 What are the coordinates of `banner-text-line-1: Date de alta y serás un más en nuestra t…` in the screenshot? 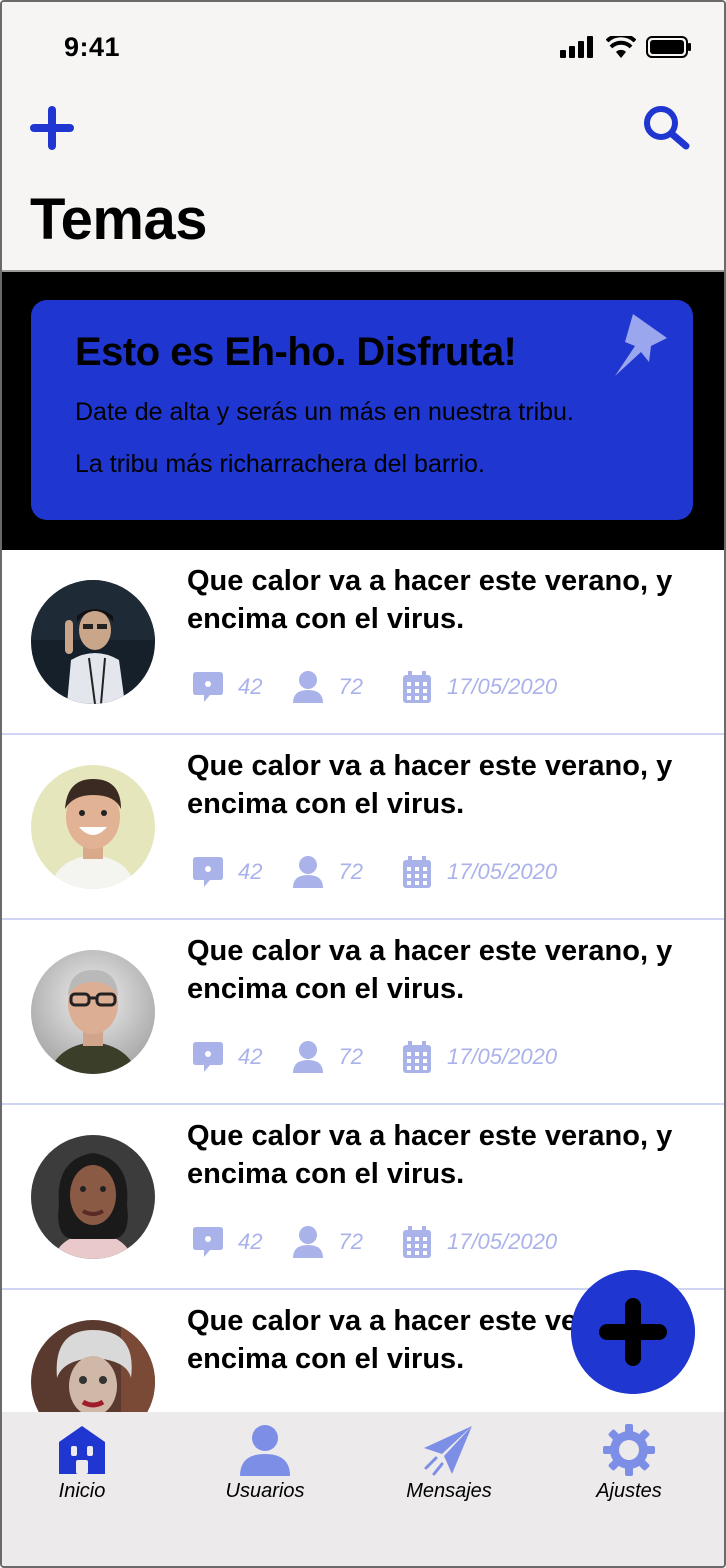 It's located at (324, 412).